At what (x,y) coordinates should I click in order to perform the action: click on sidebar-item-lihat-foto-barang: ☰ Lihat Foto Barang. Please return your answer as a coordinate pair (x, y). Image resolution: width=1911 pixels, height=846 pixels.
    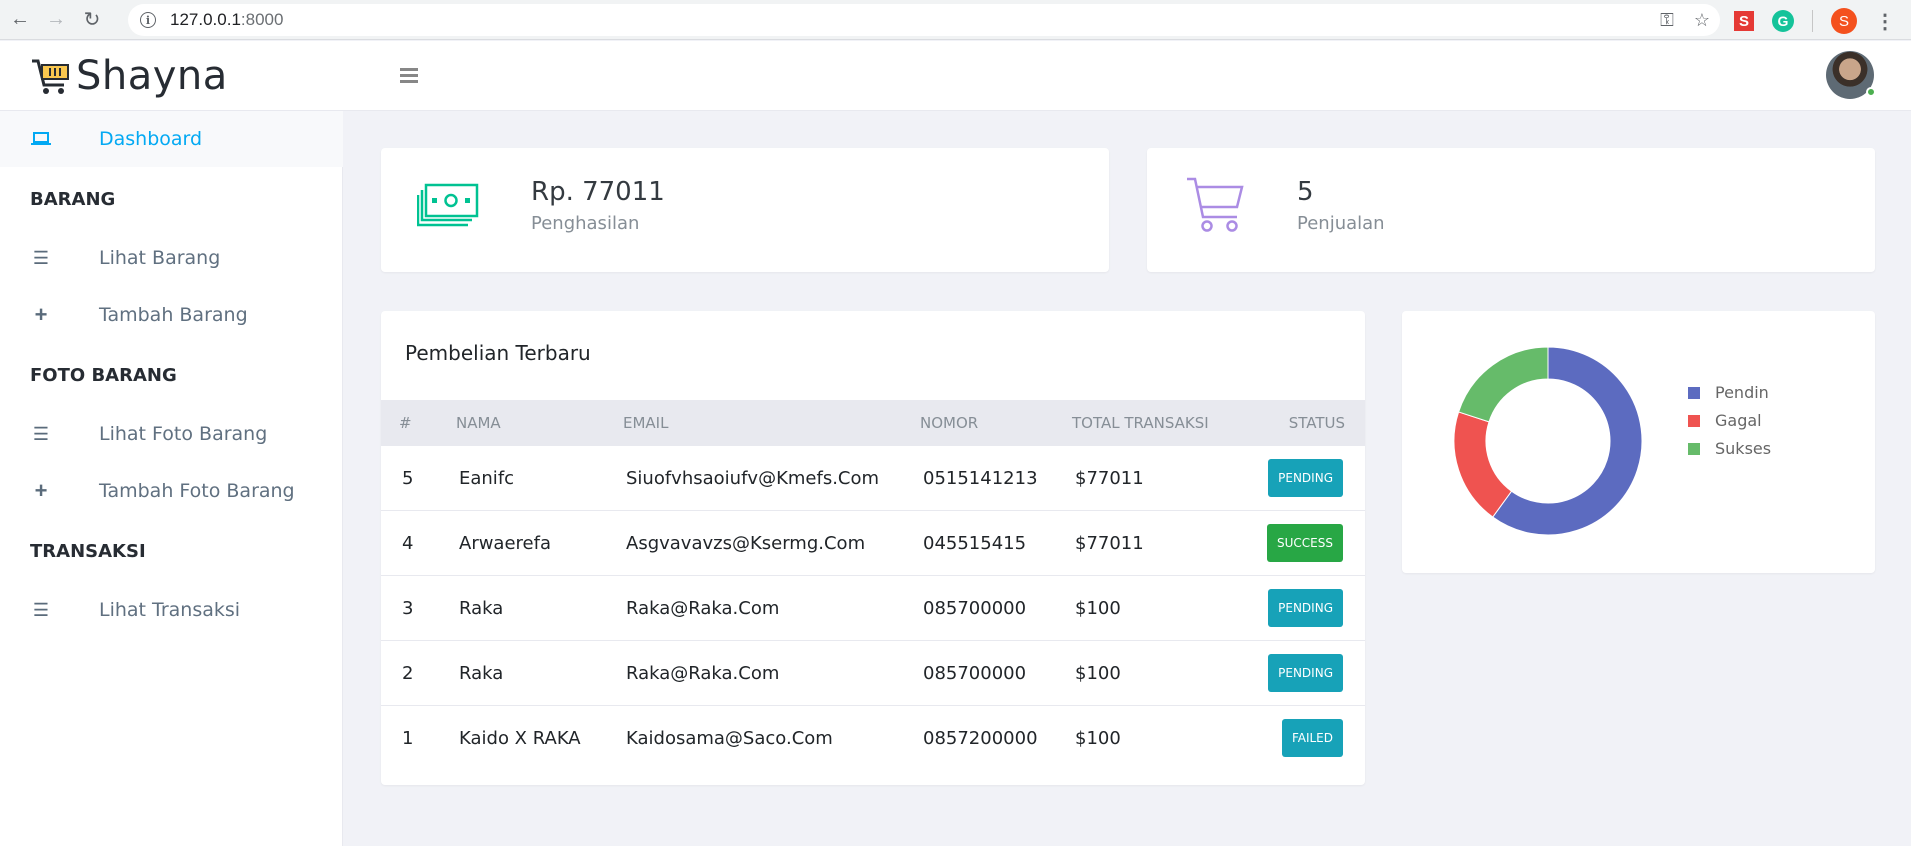
    Looking at the image, I should click on (171, 434).